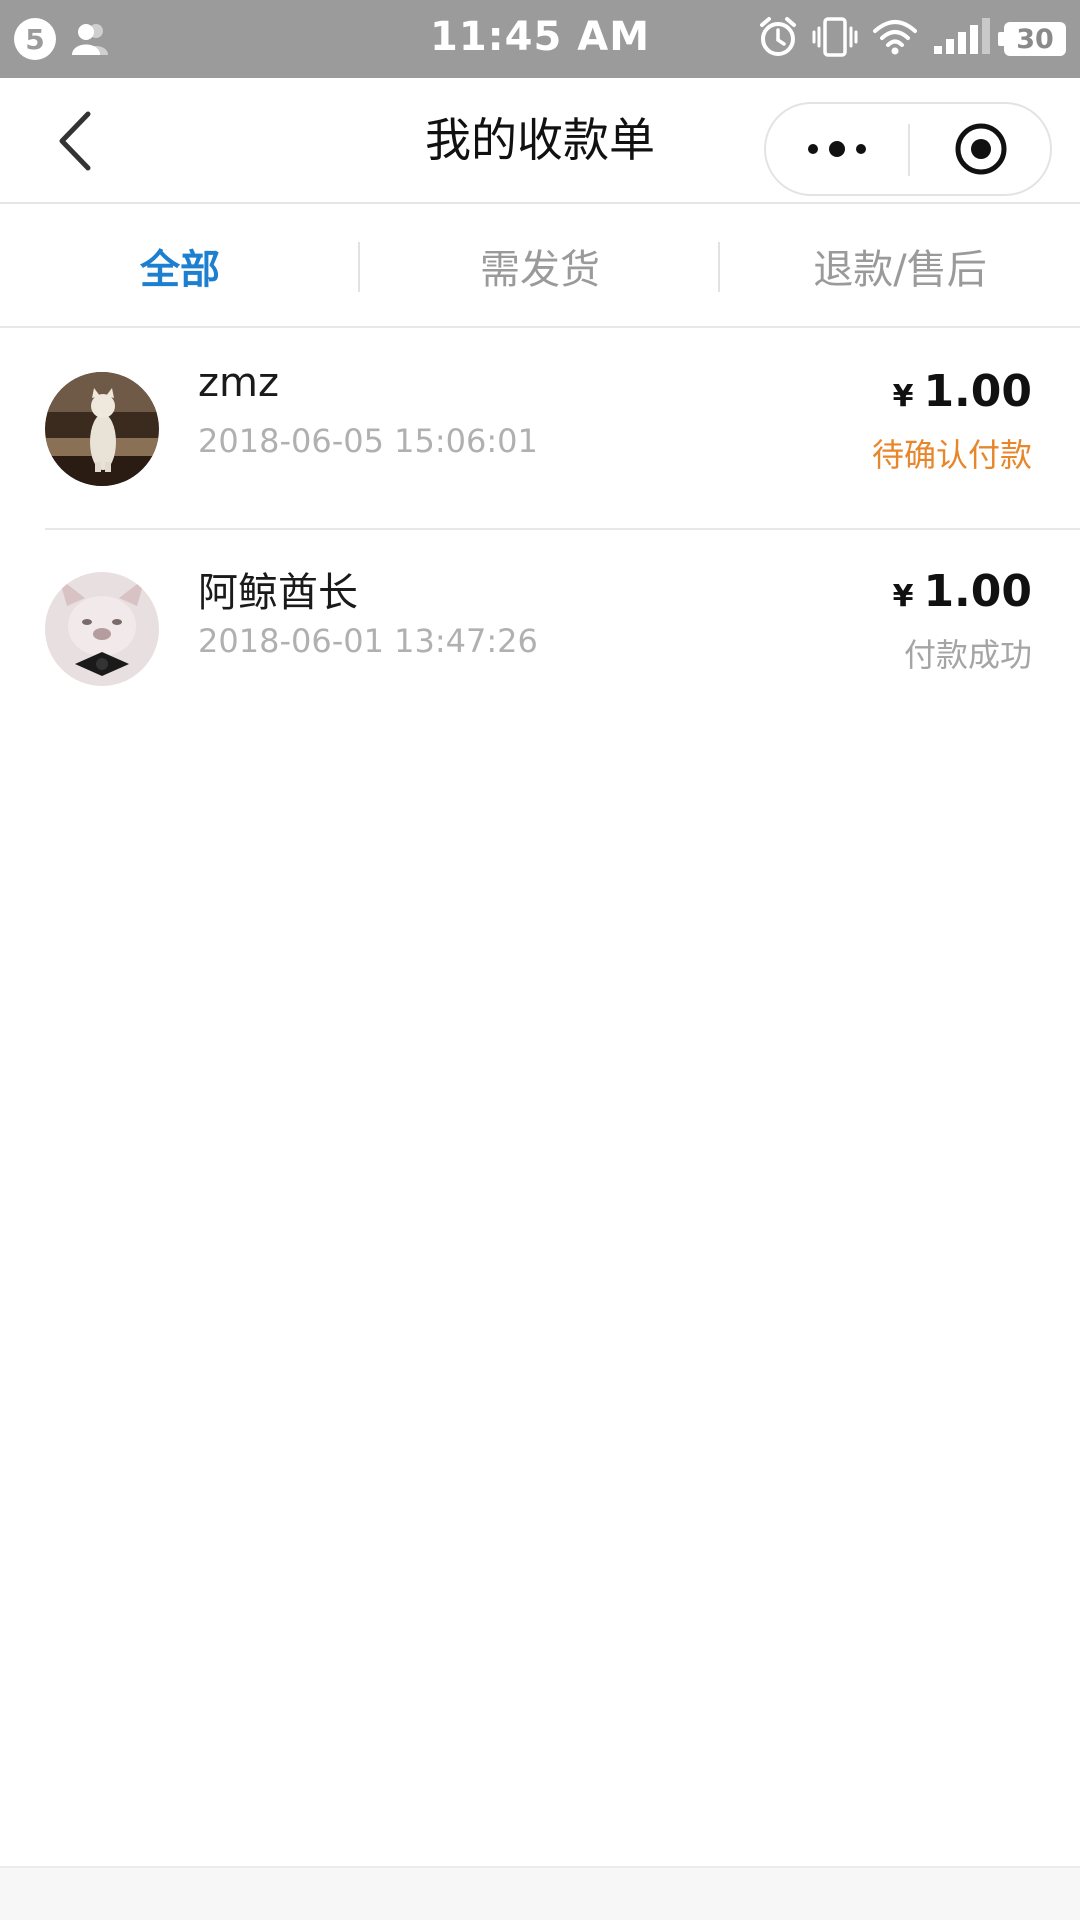  I want to click on tab-label: 退款/售后, so click(900, 270).